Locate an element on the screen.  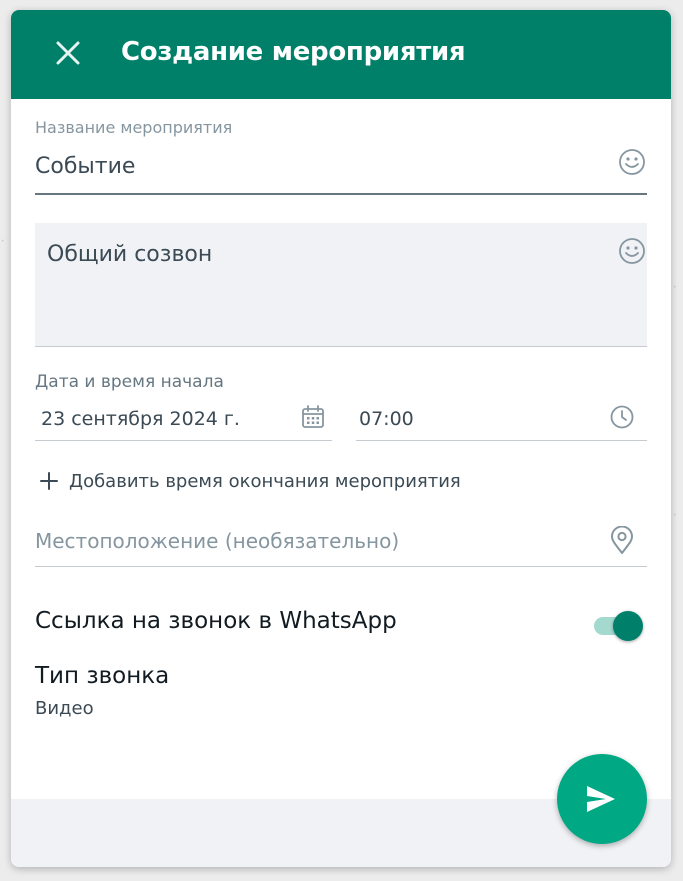
dialog-header: Создание мероприятия is located at coordinates (341, 54).